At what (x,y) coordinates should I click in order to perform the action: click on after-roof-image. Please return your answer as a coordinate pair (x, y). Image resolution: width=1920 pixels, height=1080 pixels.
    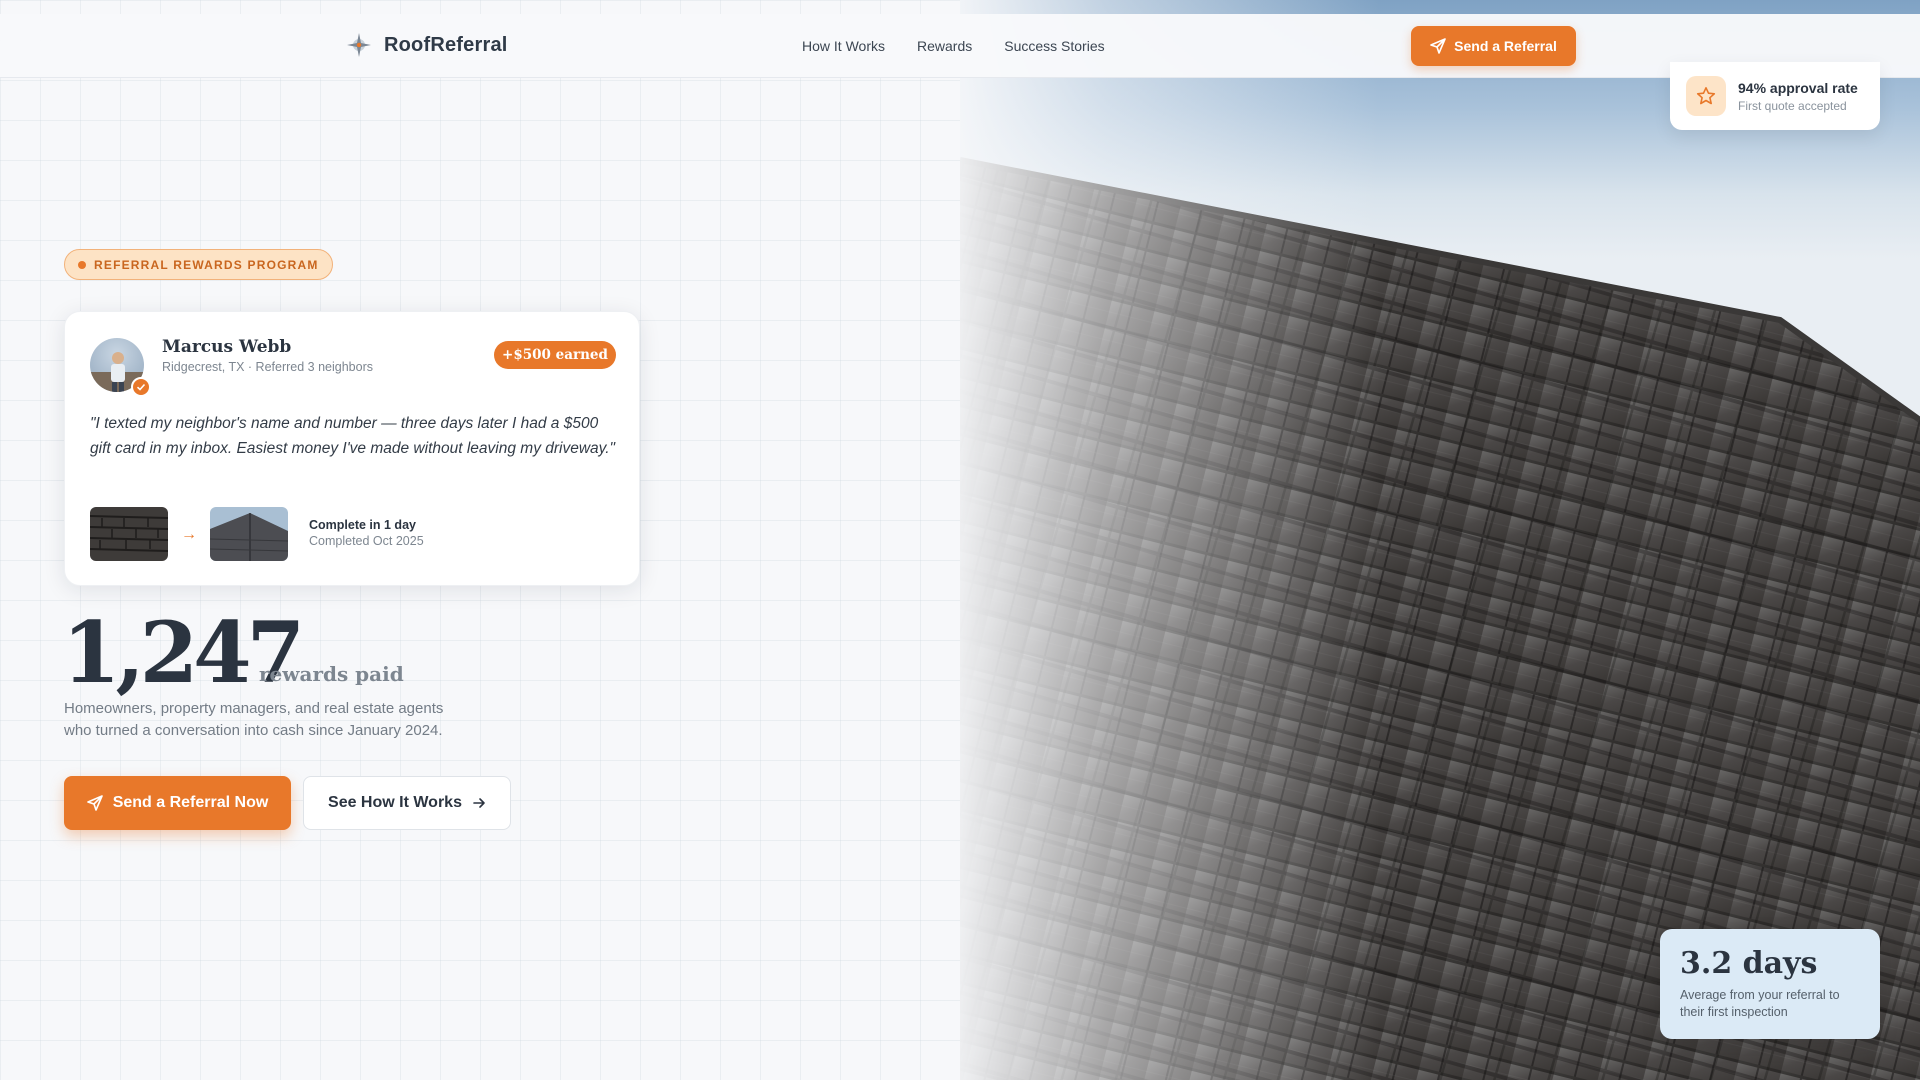
    Looking at the image, I should click on (249, 534).